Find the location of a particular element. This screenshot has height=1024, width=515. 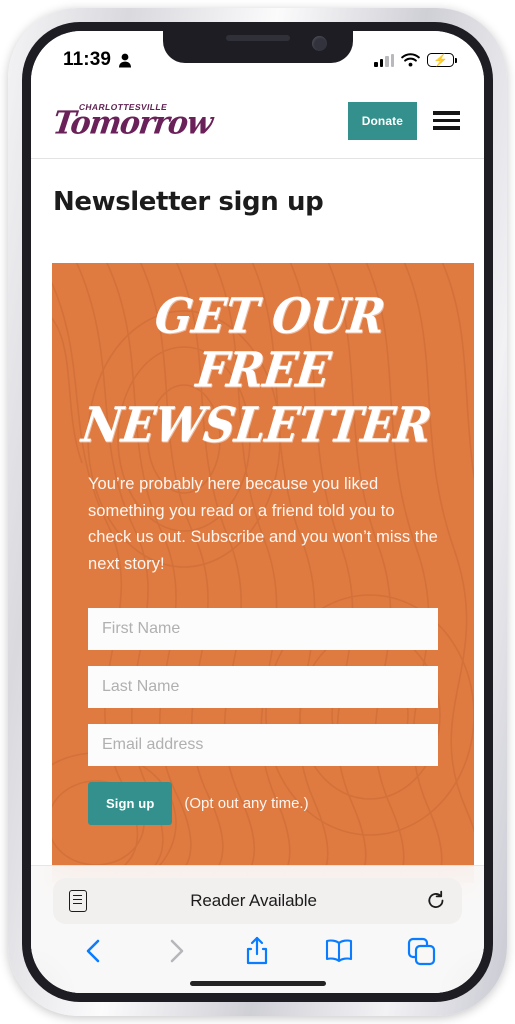

site-logo: CHARLOTTESVILLE Tomorrow is located at coordinates (132, 122).